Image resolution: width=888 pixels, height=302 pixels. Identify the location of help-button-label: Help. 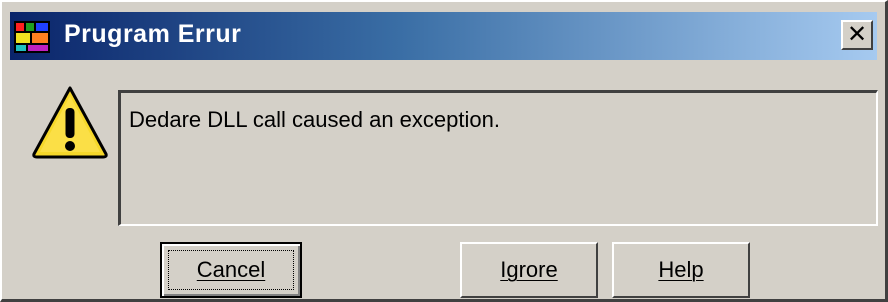
(681, 269).